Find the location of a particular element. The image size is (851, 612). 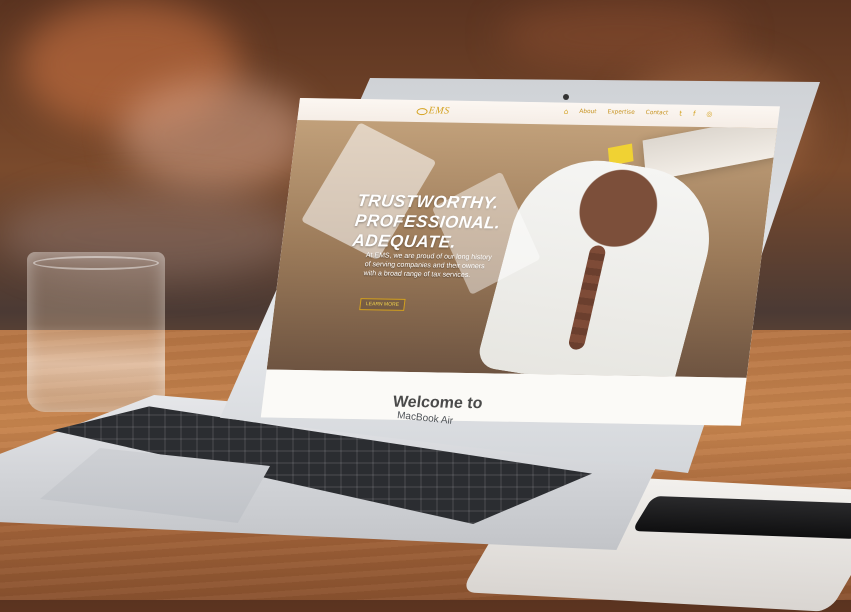

hero-title-line: PROFESSIONAL. is located at coordinates (427, 221).